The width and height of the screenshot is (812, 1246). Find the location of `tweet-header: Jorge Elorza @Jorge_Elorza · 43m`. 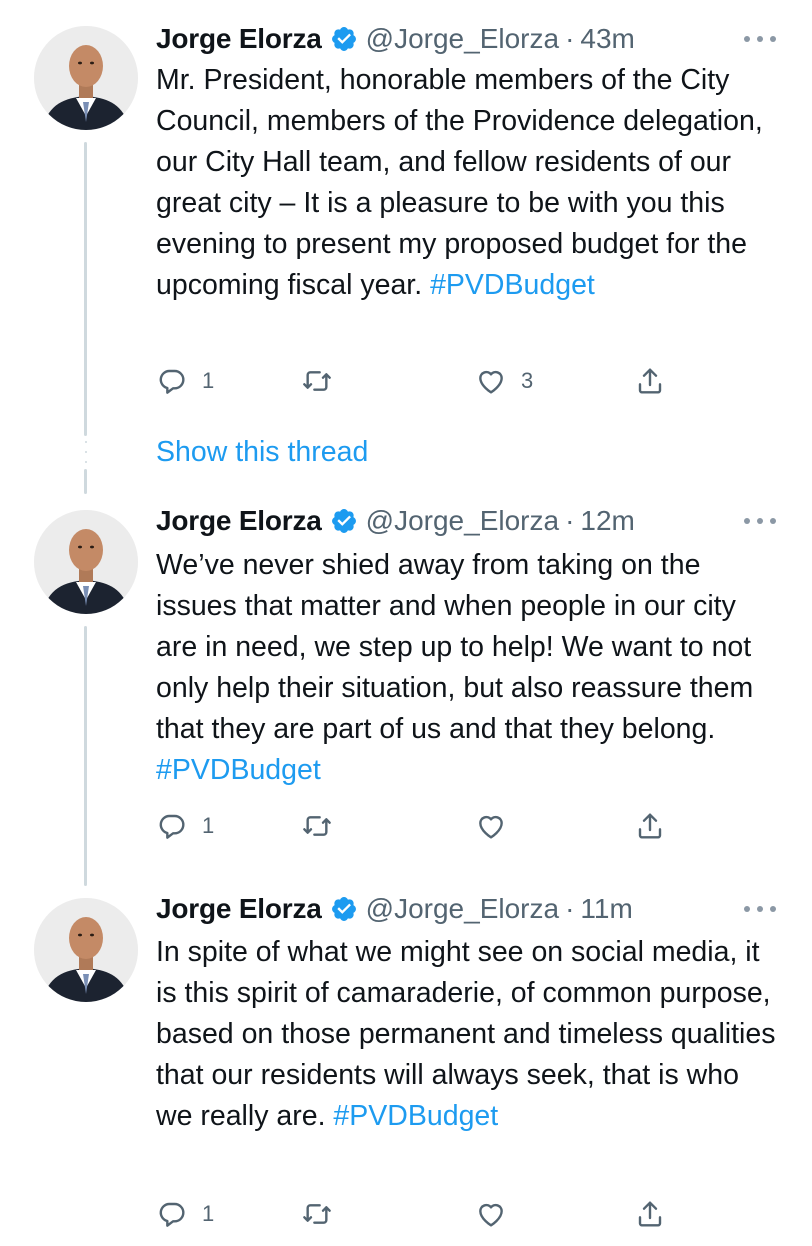

tweet-header: Jorge Elorza @Jorge_Elorza · 43m is located at coordinates (395, 39).